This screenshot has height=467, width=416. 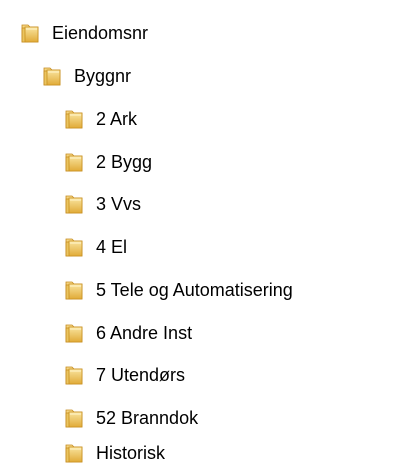 What do you see at coordinates (119, 204) in the screenshot?
I see `tree-item-label: 3 Vvs` at bounding box center [119, 204].